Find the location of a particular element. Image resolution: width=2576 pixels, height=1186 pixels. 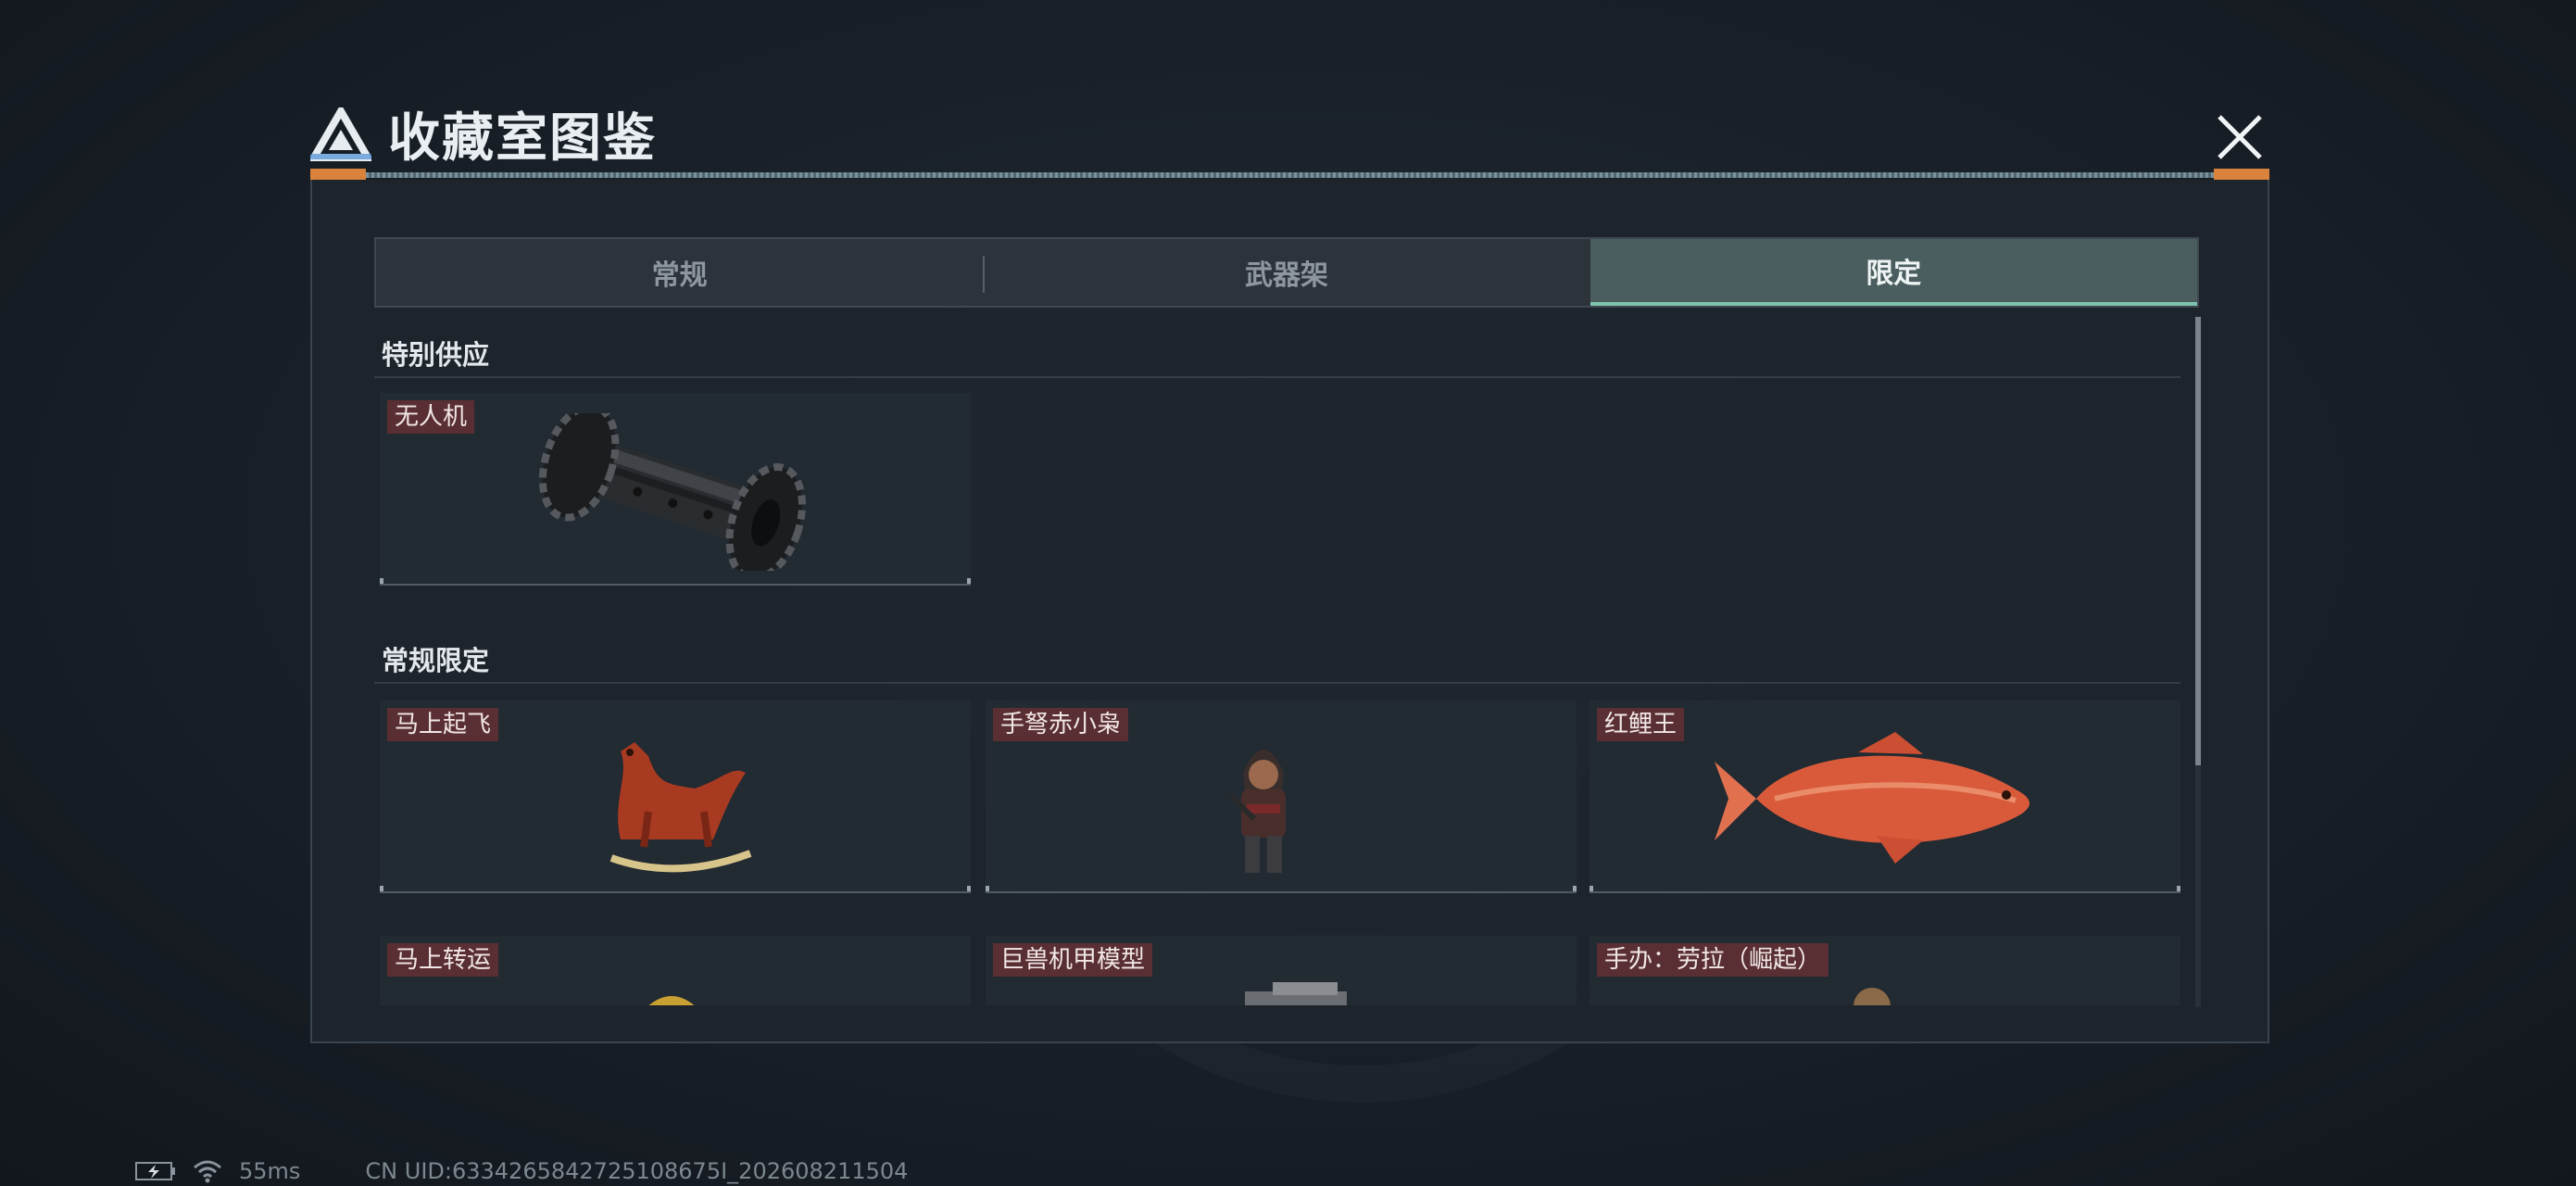

item-label: 红鲤王 is located at coordinates (1641, 724).